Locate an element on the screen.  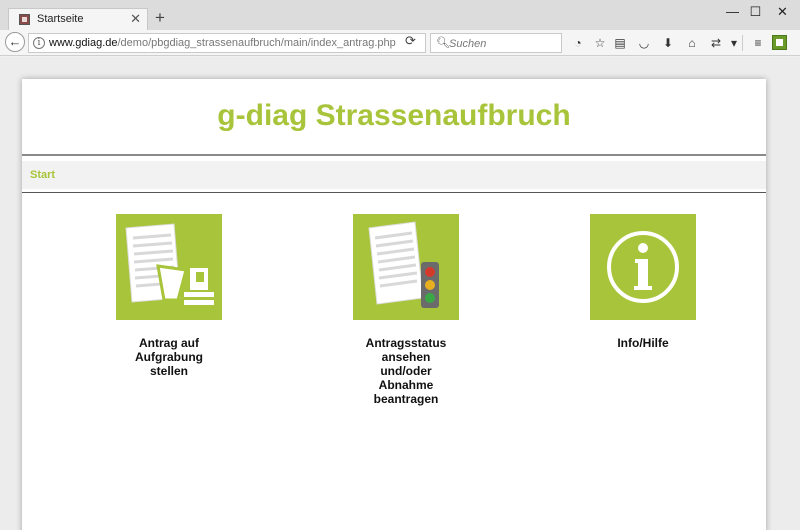
bookmark-star-icon: ☆ is located at coordinates (600, 43).